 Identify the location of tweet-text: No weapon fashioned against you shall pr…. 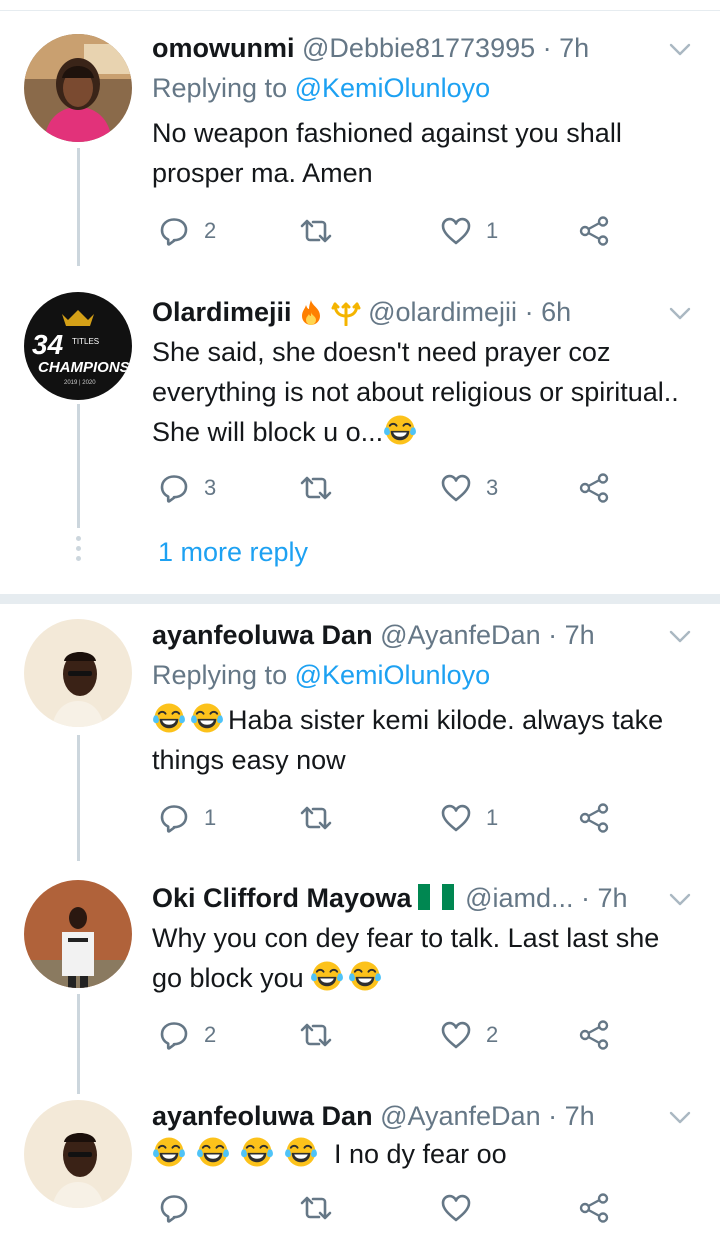
(387, 153).